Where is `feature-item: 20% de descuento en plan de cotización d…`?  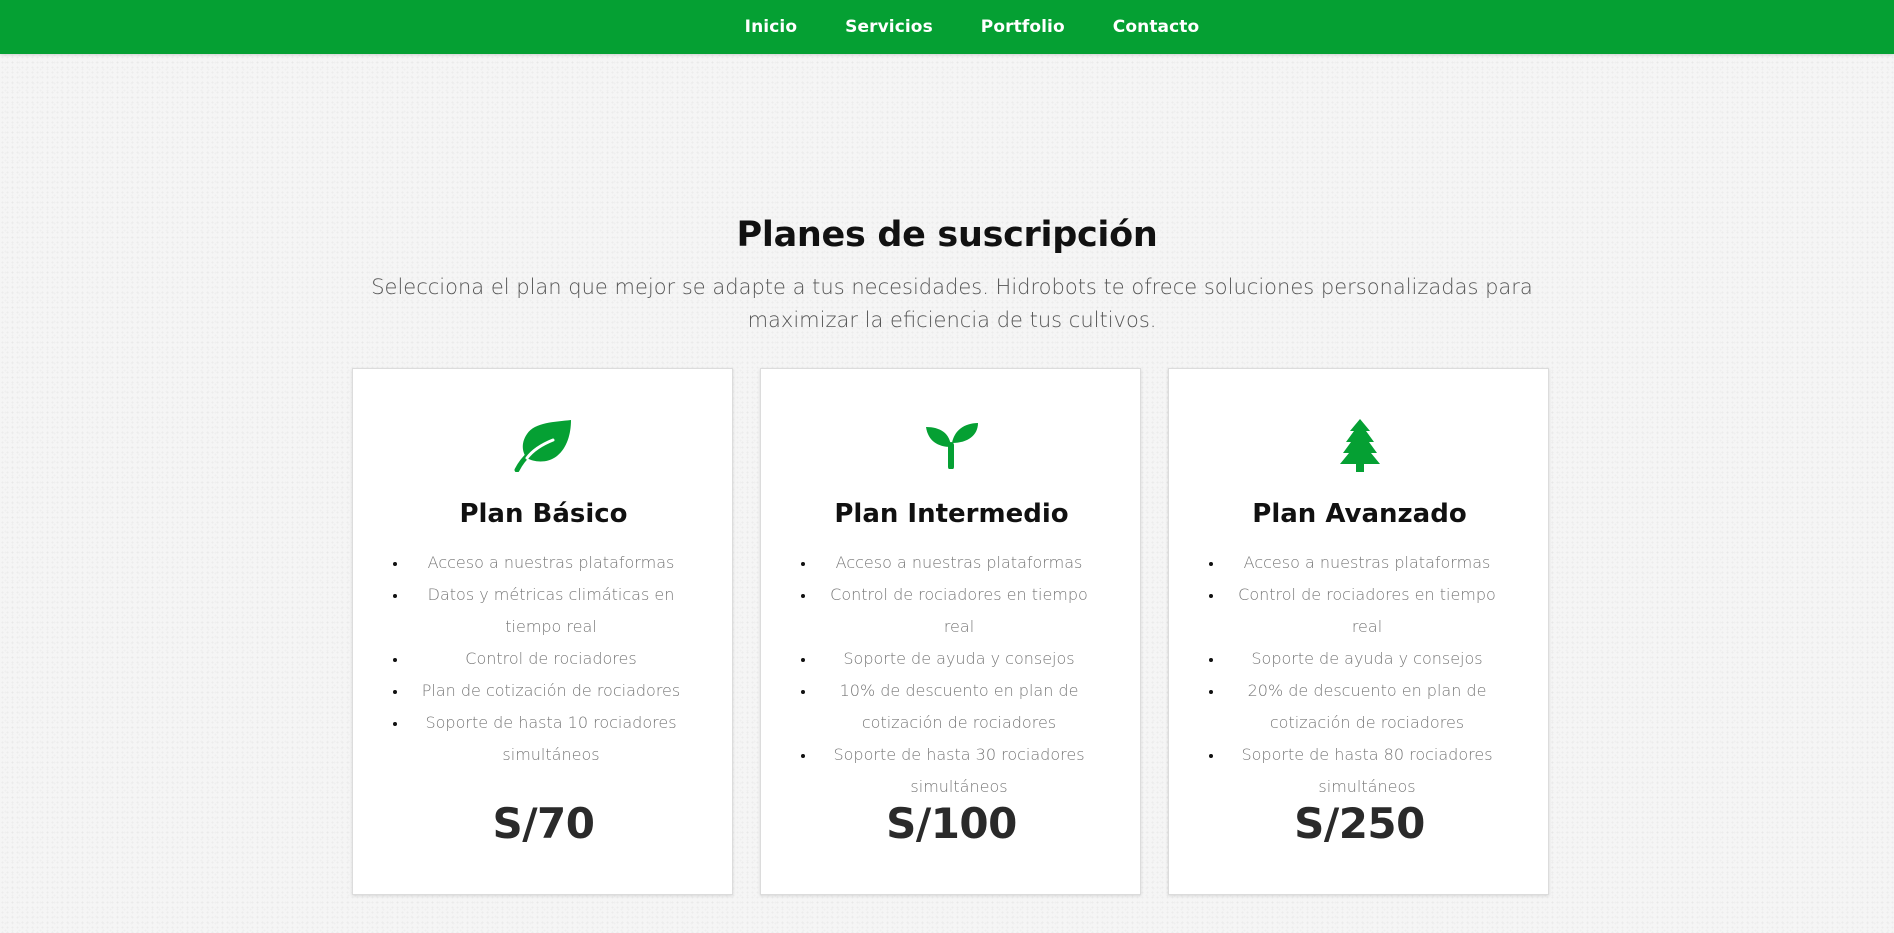 feature-item: 20% de descuento en plan de cotización d… is located at coordinates (1367, 707).